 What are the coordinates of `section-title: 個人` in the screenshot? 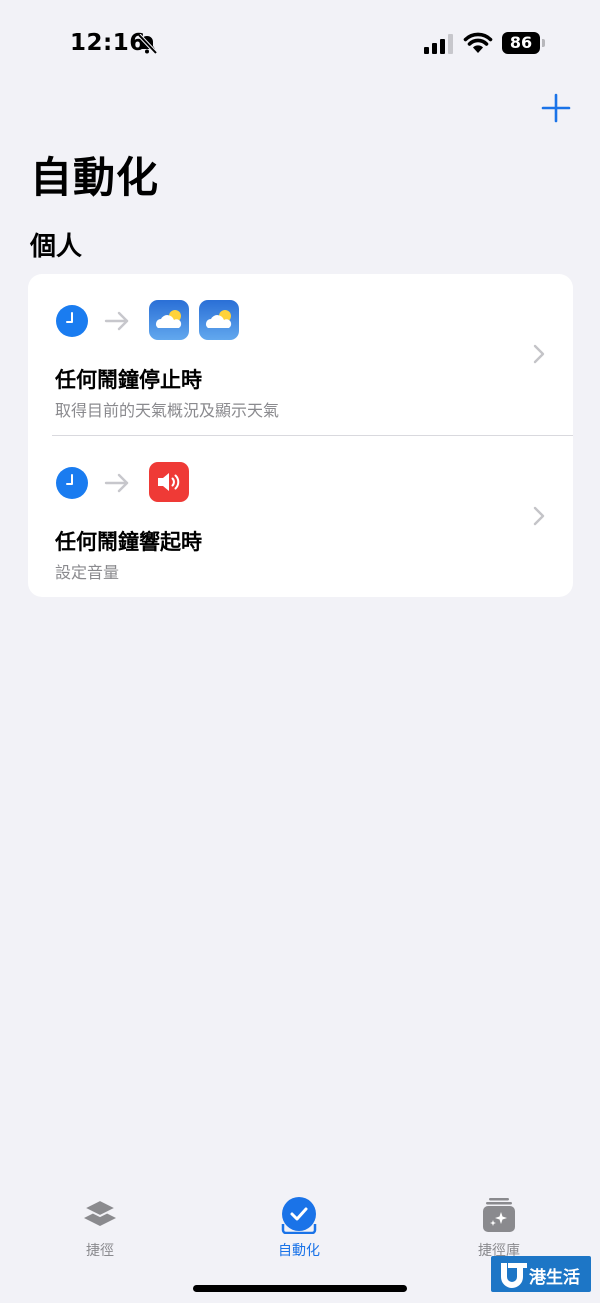 It's located at (56, 247).